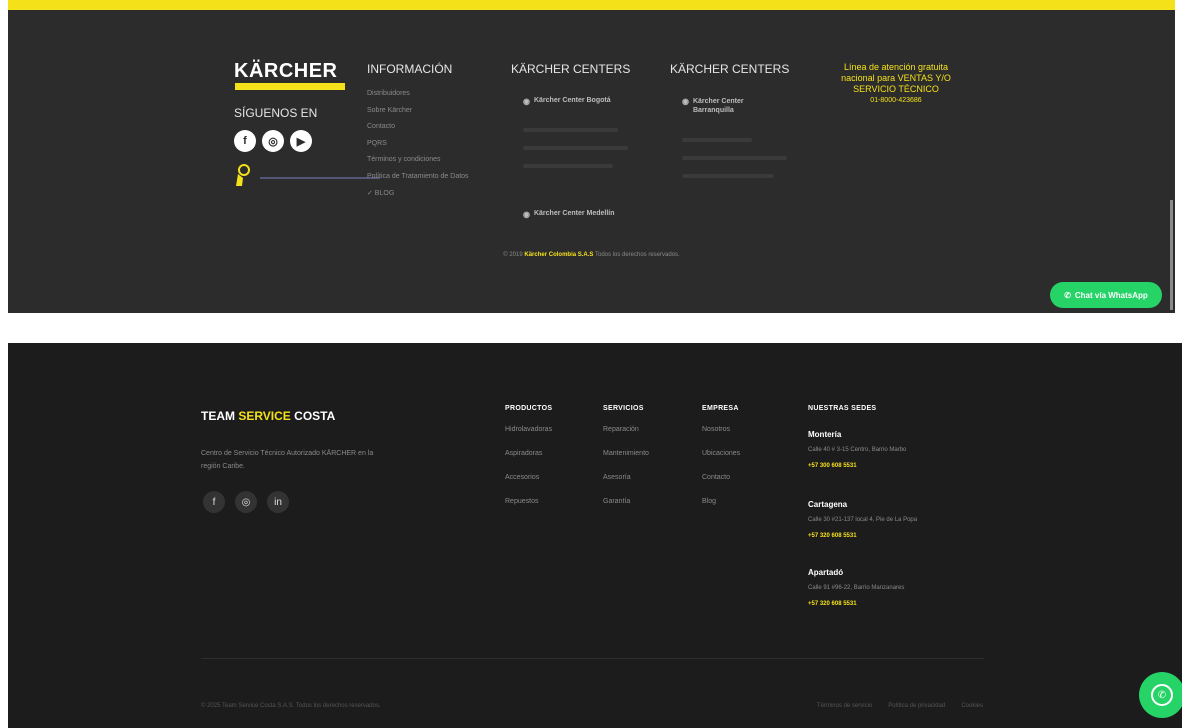  I want to click on team-service-logo: TEAM SERVICE COSTA, so click(268, 416).